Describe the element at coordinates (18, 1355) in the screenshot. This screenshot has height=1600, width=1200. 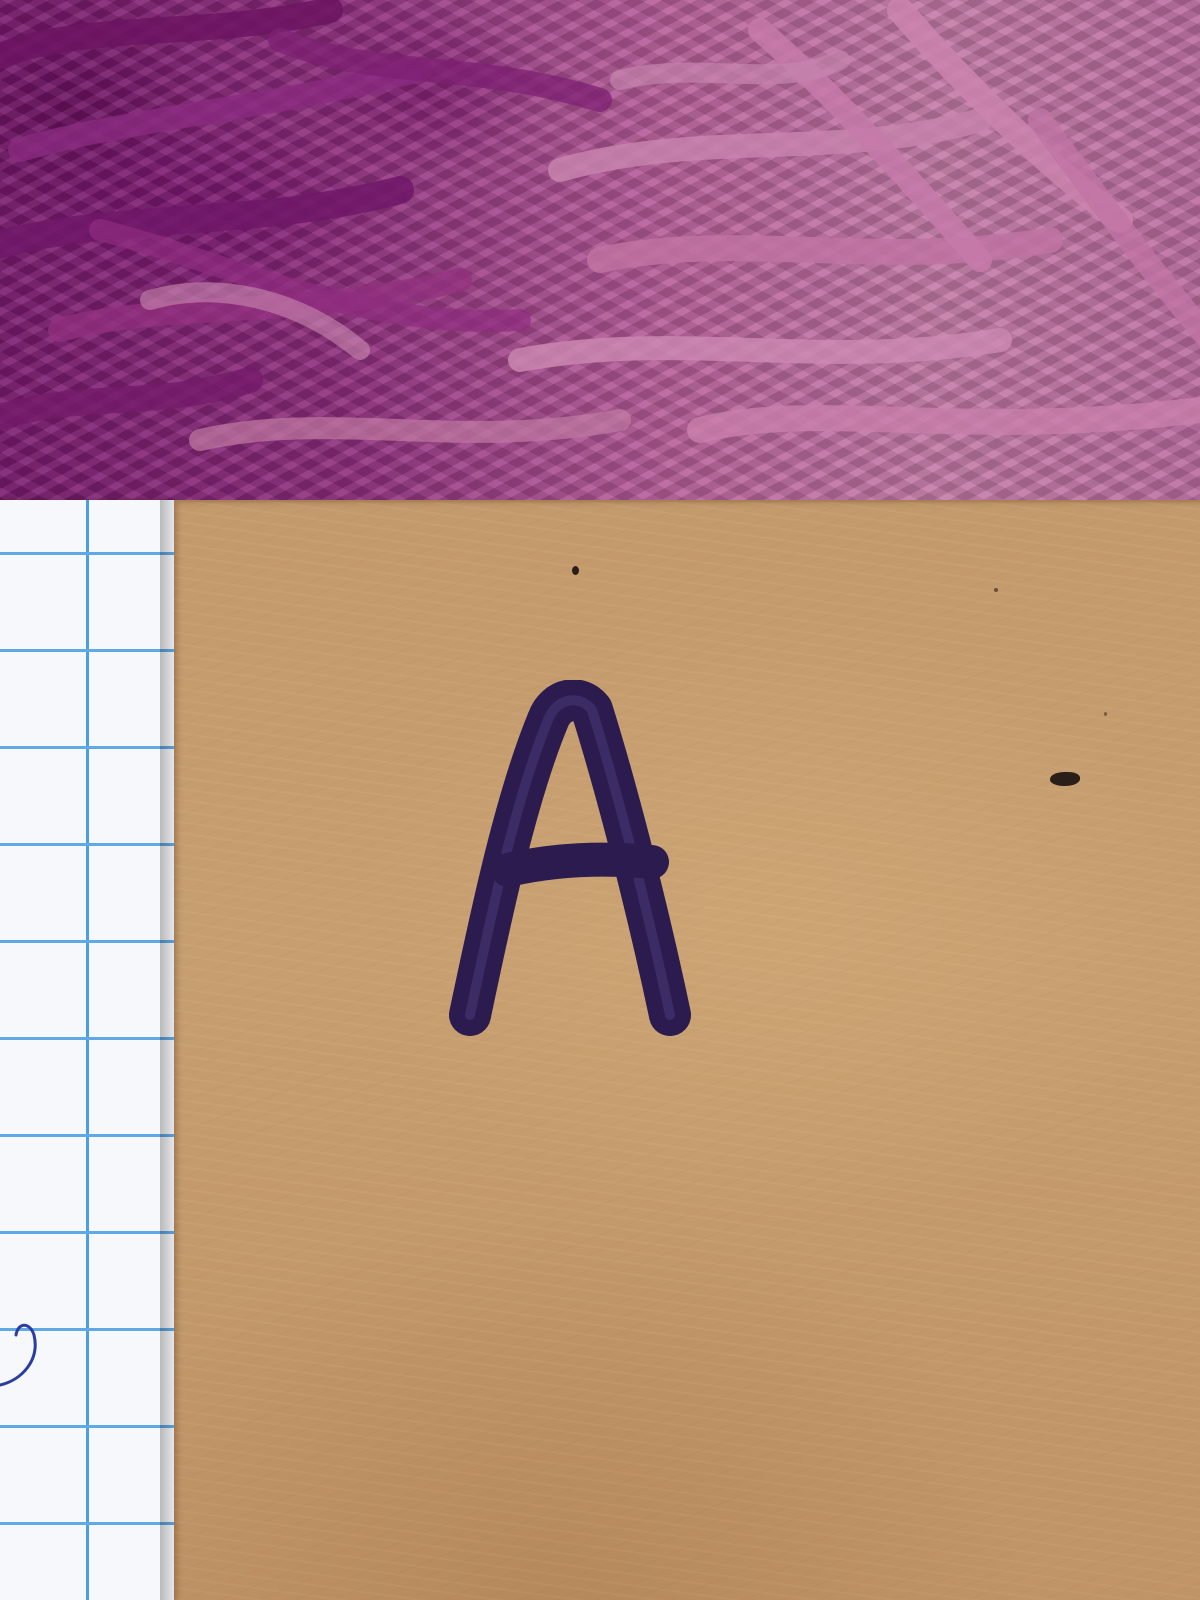
I see `notebook-ink-mark` at that location.